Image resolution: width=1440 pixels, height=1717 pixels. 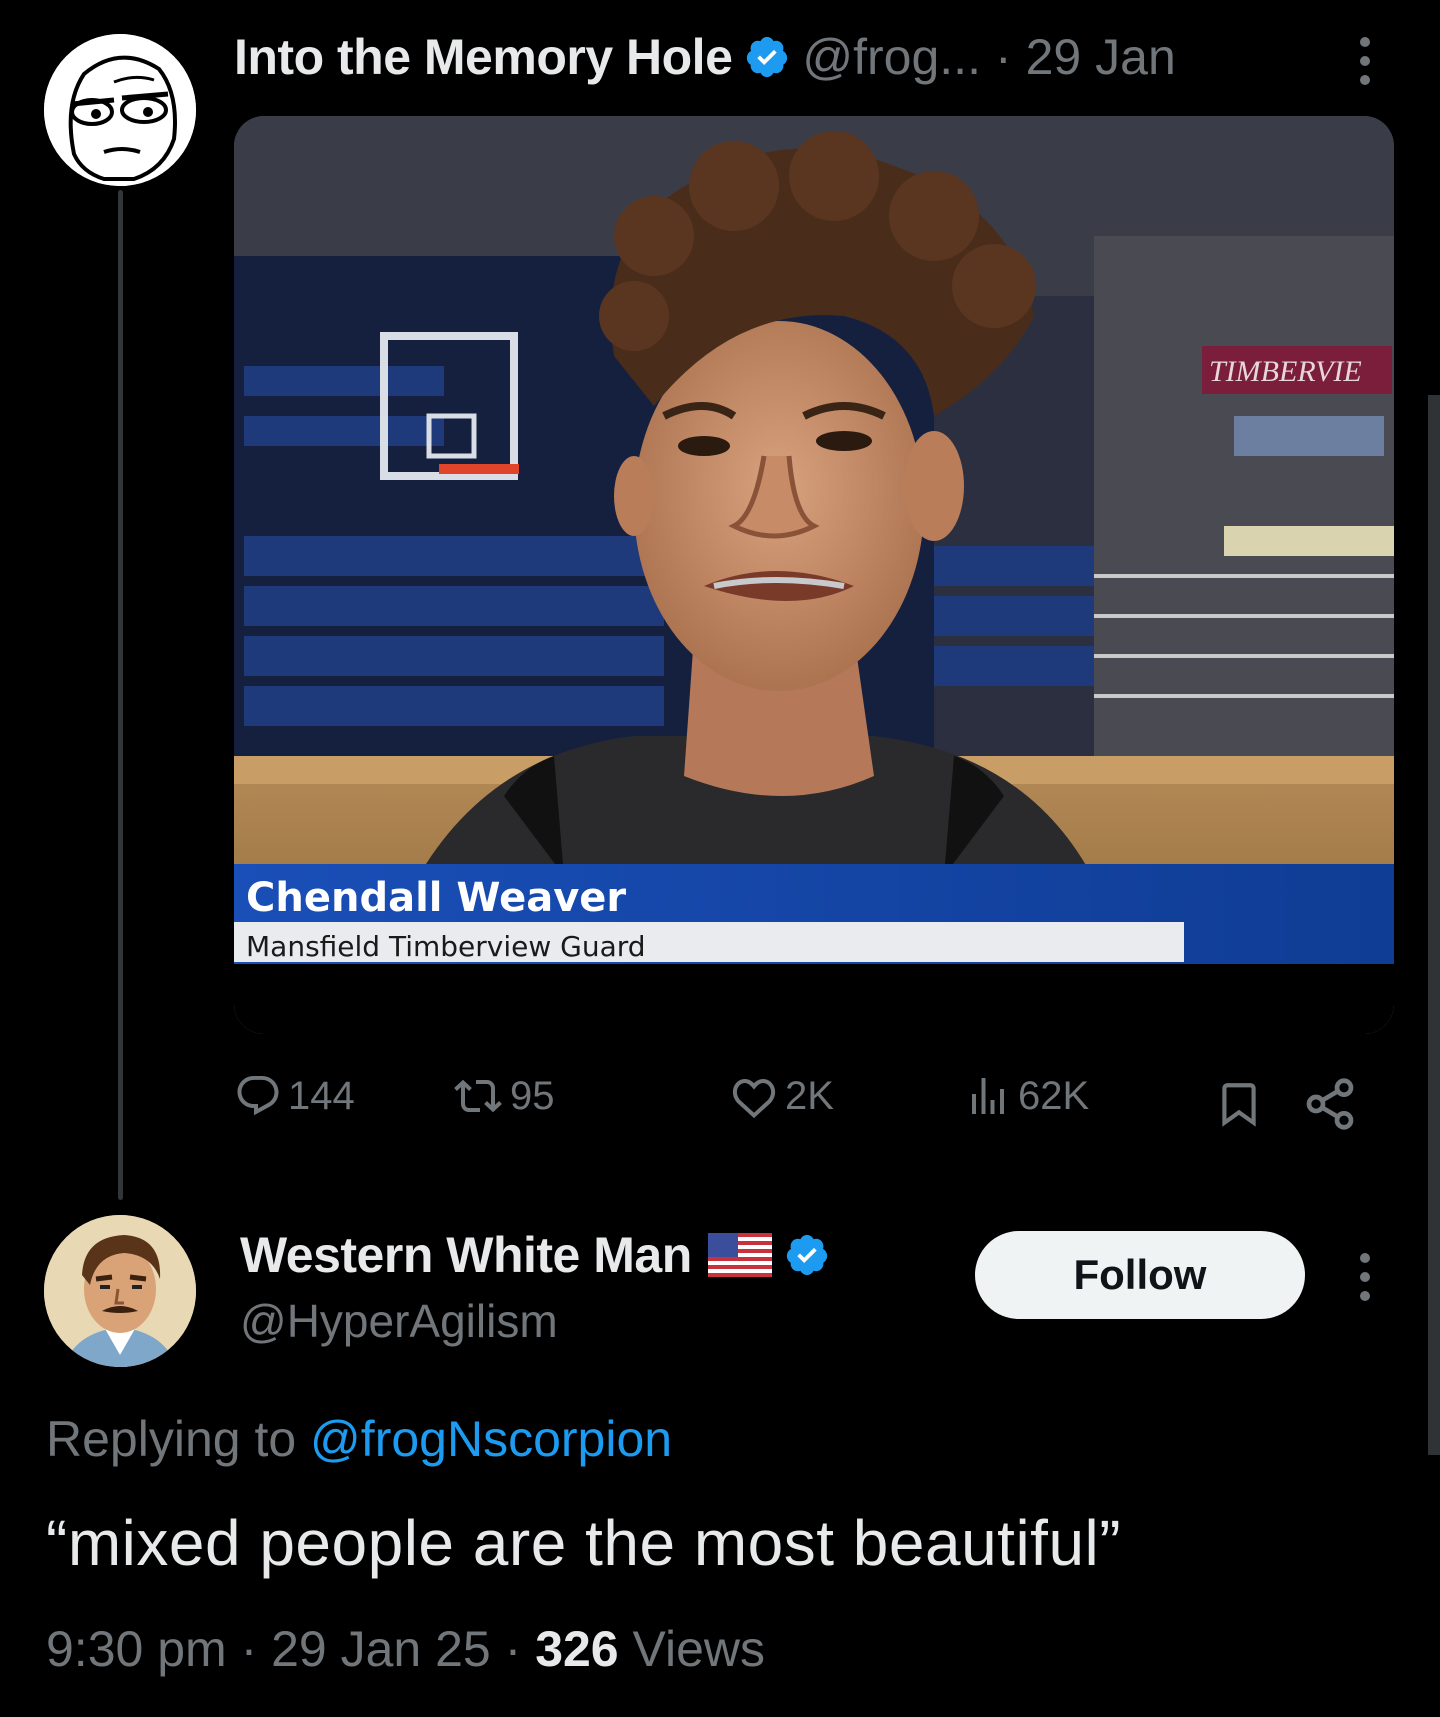 I want to click on follow-button: Follow, so click(x=1140, y=1275).